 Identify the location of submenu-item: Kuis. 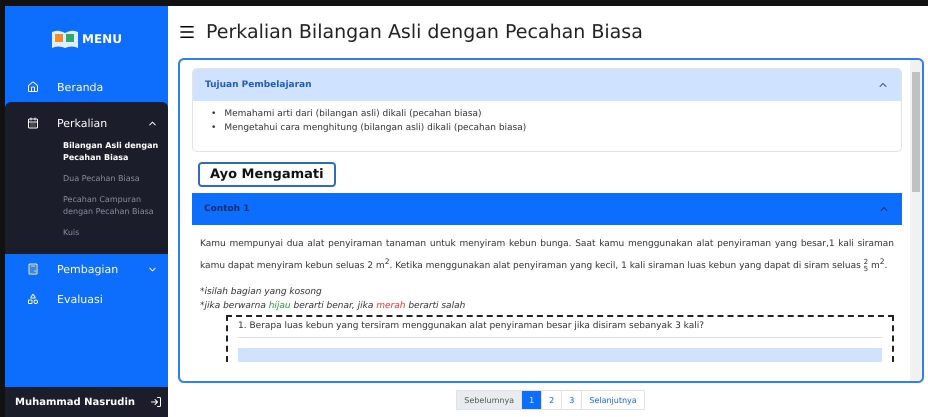
(86, 233).